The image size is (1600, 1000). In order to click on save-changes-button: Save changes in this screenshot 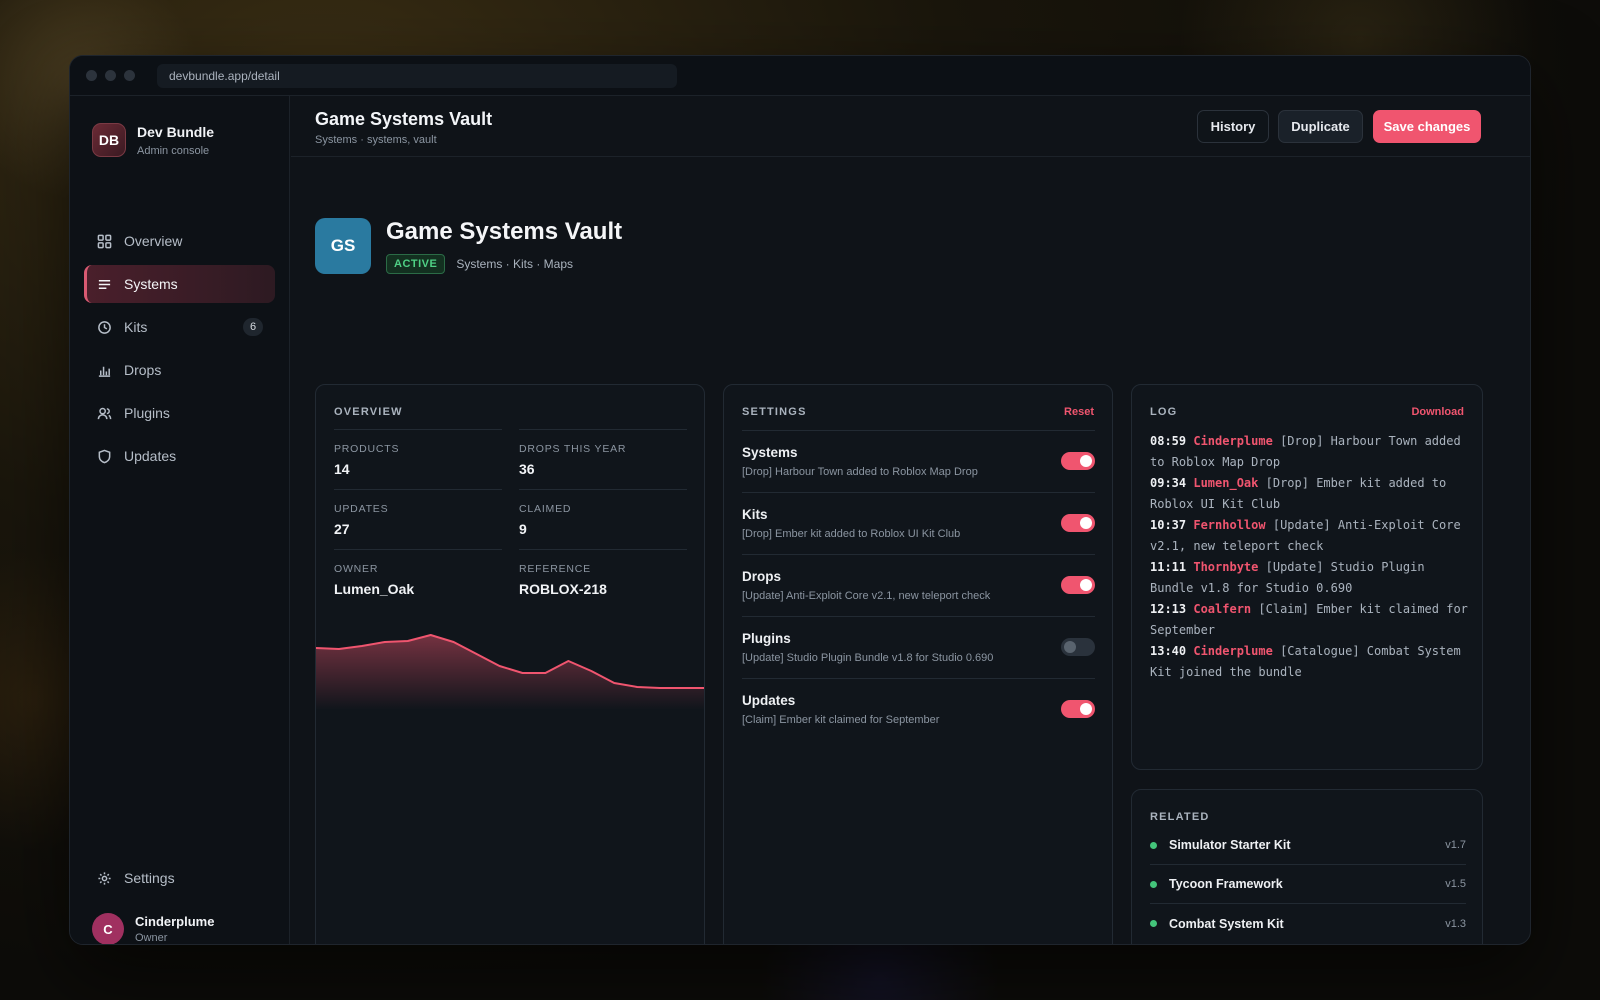, I will do `click(1427, 126)`.